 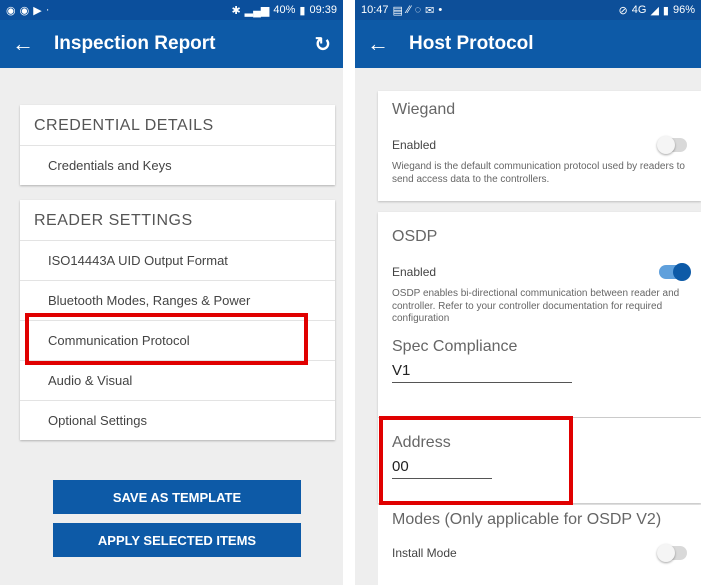 I want to click on signal-icon: ◢, so click(x=654, y=10).